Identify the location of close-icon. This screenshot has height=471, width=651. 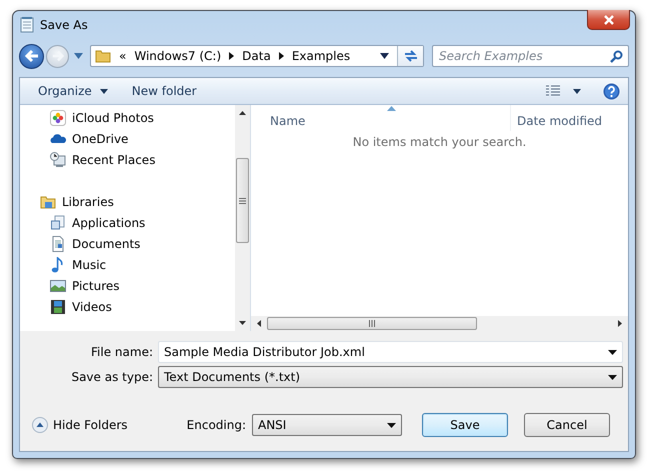
(608, 19).